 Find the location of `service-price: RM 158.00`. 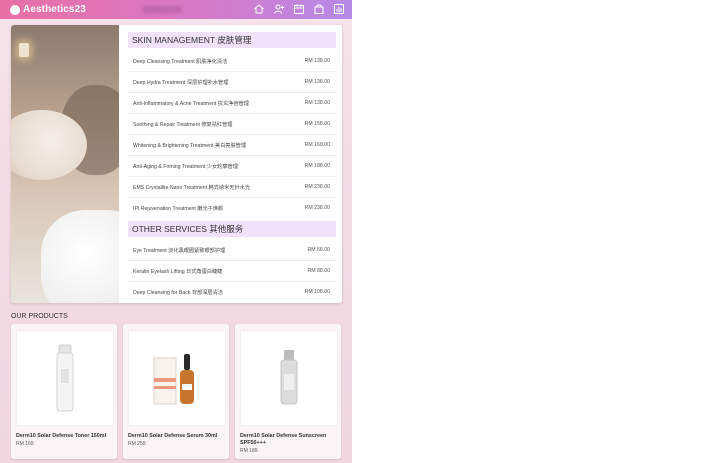

service-price: RM 158.00 is located at coordinates (317, 124).